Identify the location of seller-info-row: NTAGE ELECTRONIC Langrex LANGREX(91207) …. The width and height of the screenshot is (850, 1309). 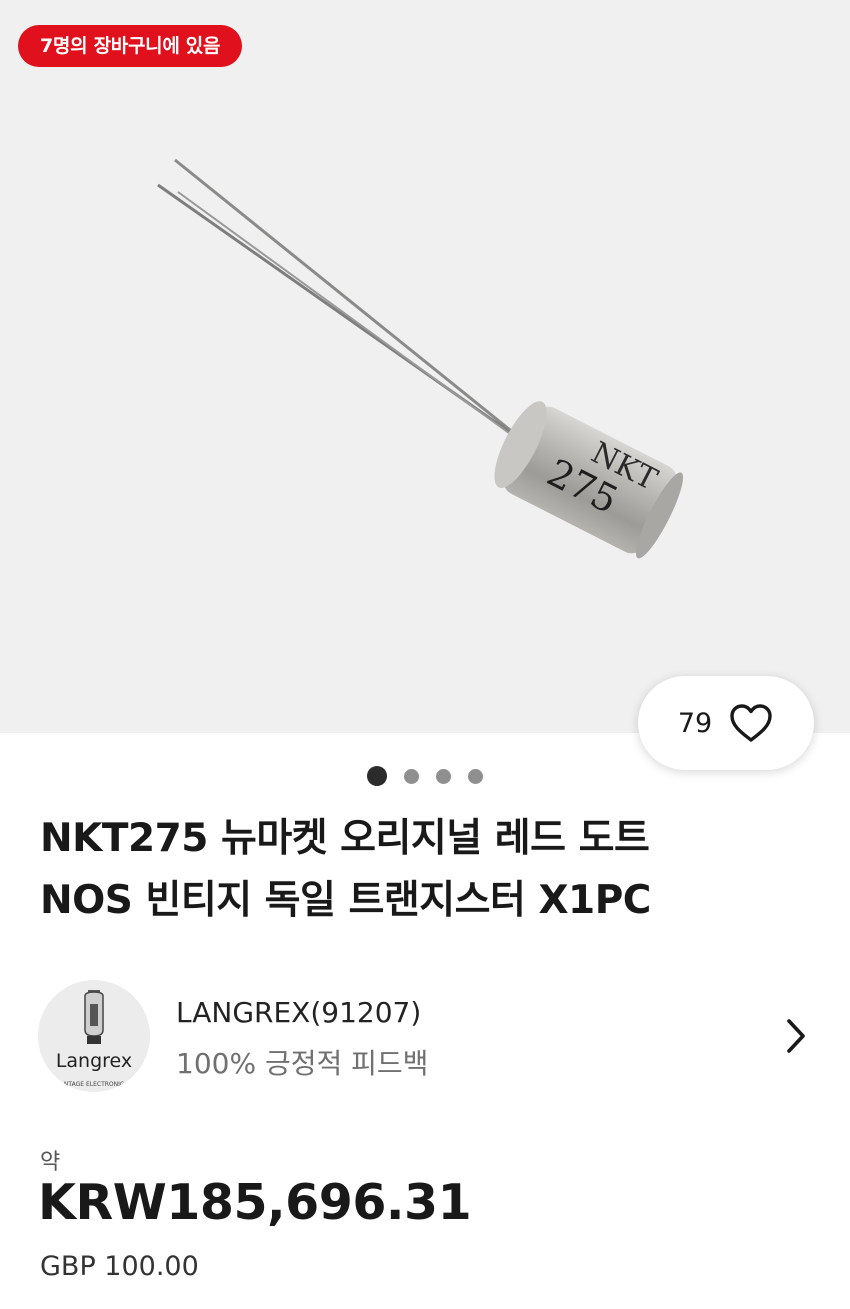
(425, 1036).